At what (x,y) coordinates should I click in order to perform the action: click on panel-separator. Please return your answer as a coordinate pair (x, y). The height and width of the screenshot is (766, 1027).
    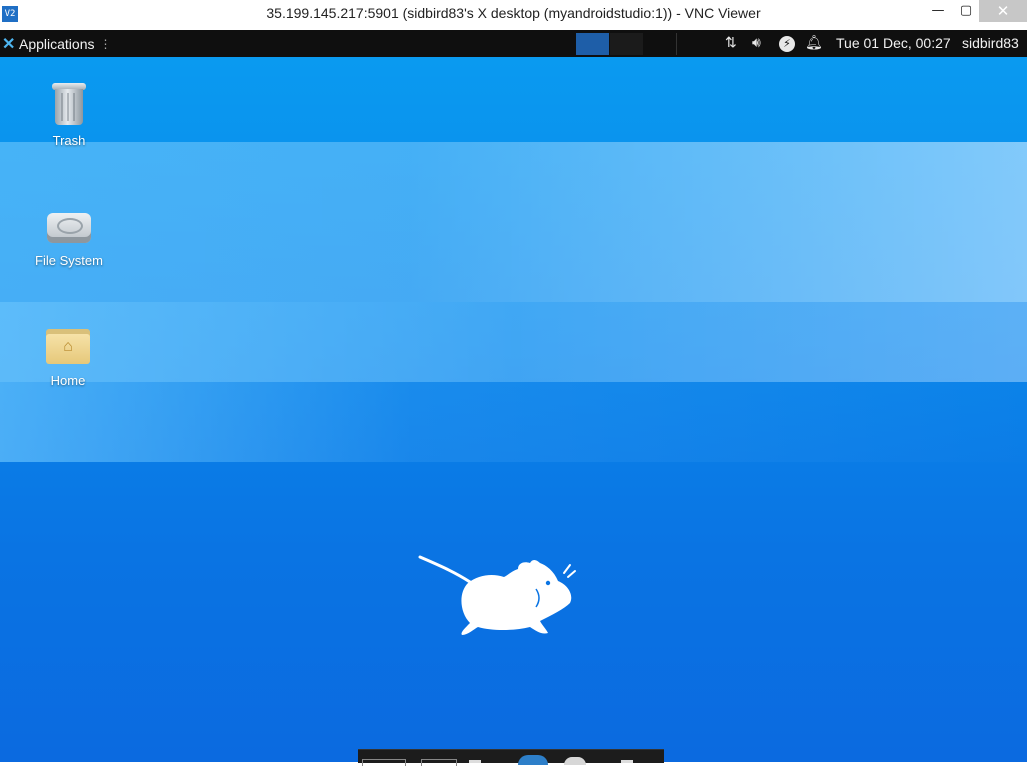
    Looking at the image, I should click on (676, 44).